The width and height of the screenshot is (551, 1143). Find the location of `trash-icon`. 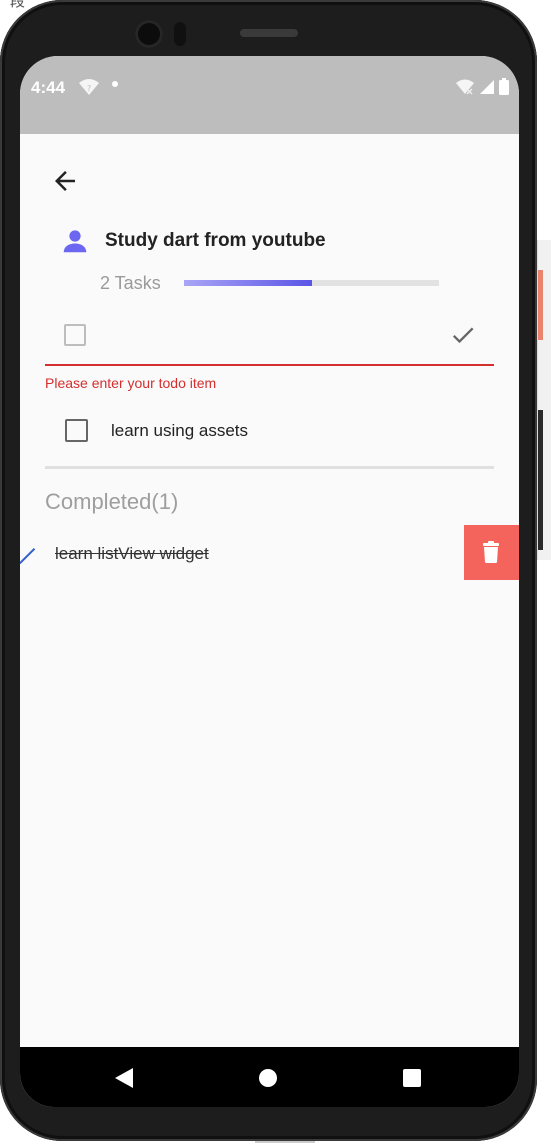

trash-icon is located at coordinates (491, 552).